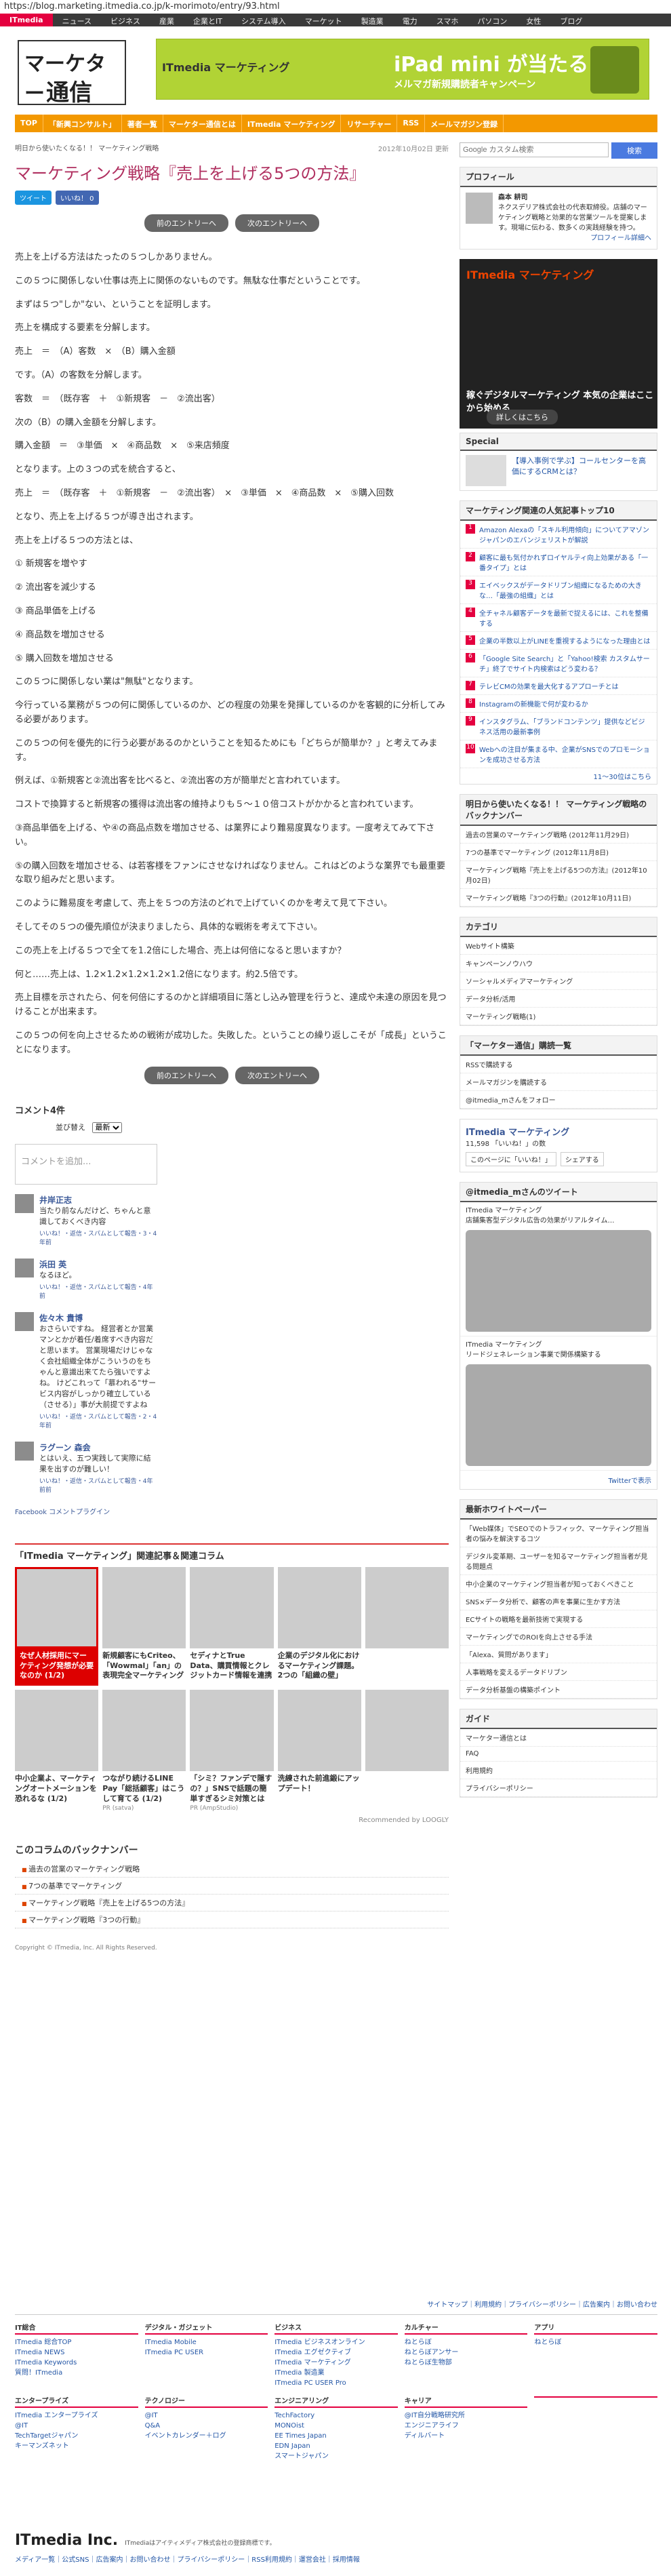 The height and width of the screenshot is (2576, 671). Describe the element at coordinates (558, 1561) in the screenshot. I see `whitepaper-link: デジタル変革期、ユーザーを知るマーケティング担当者が見る問題点` at that location.